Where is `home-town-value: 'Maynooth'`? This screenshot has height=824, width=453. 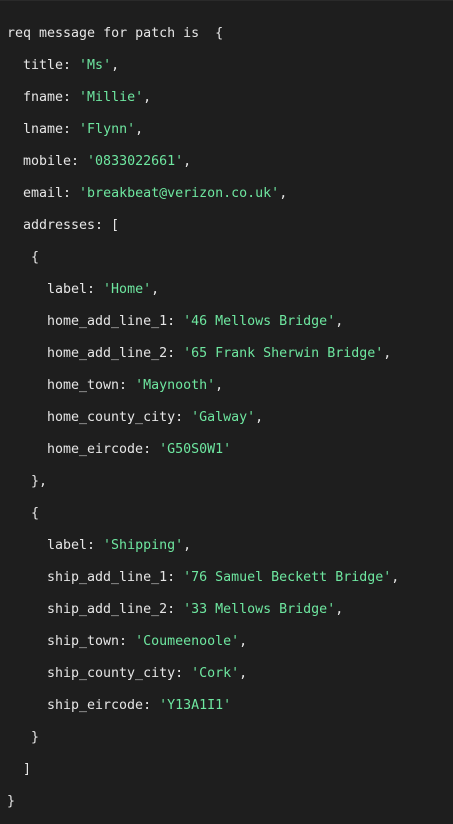
home-town-value: 'Maynooth' is located at coordinates (175, 385).